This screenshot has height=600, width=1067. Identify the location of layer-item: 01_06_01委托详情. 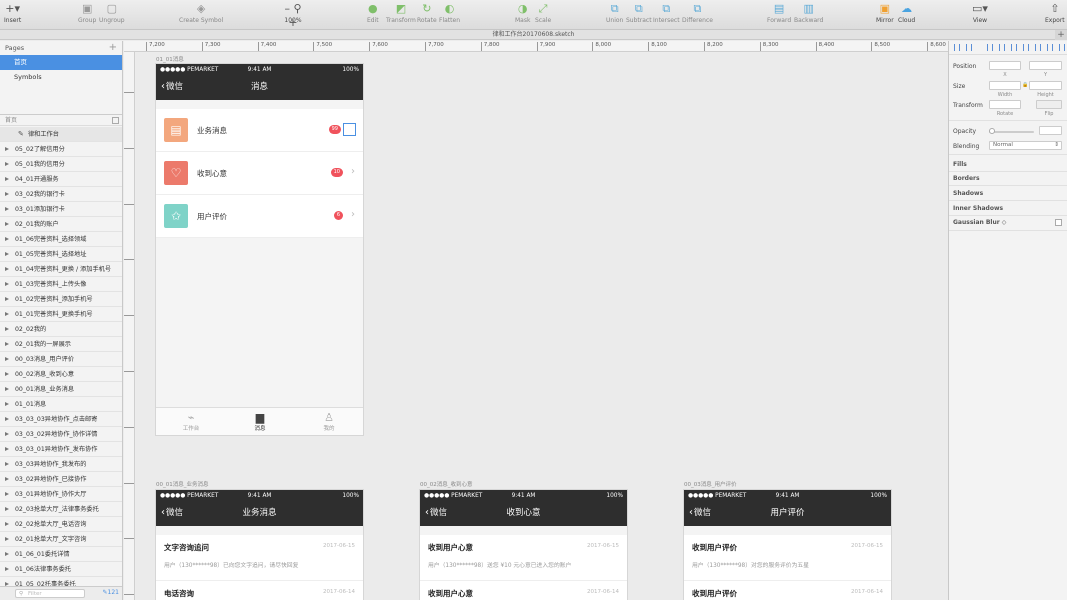
(61, 554).